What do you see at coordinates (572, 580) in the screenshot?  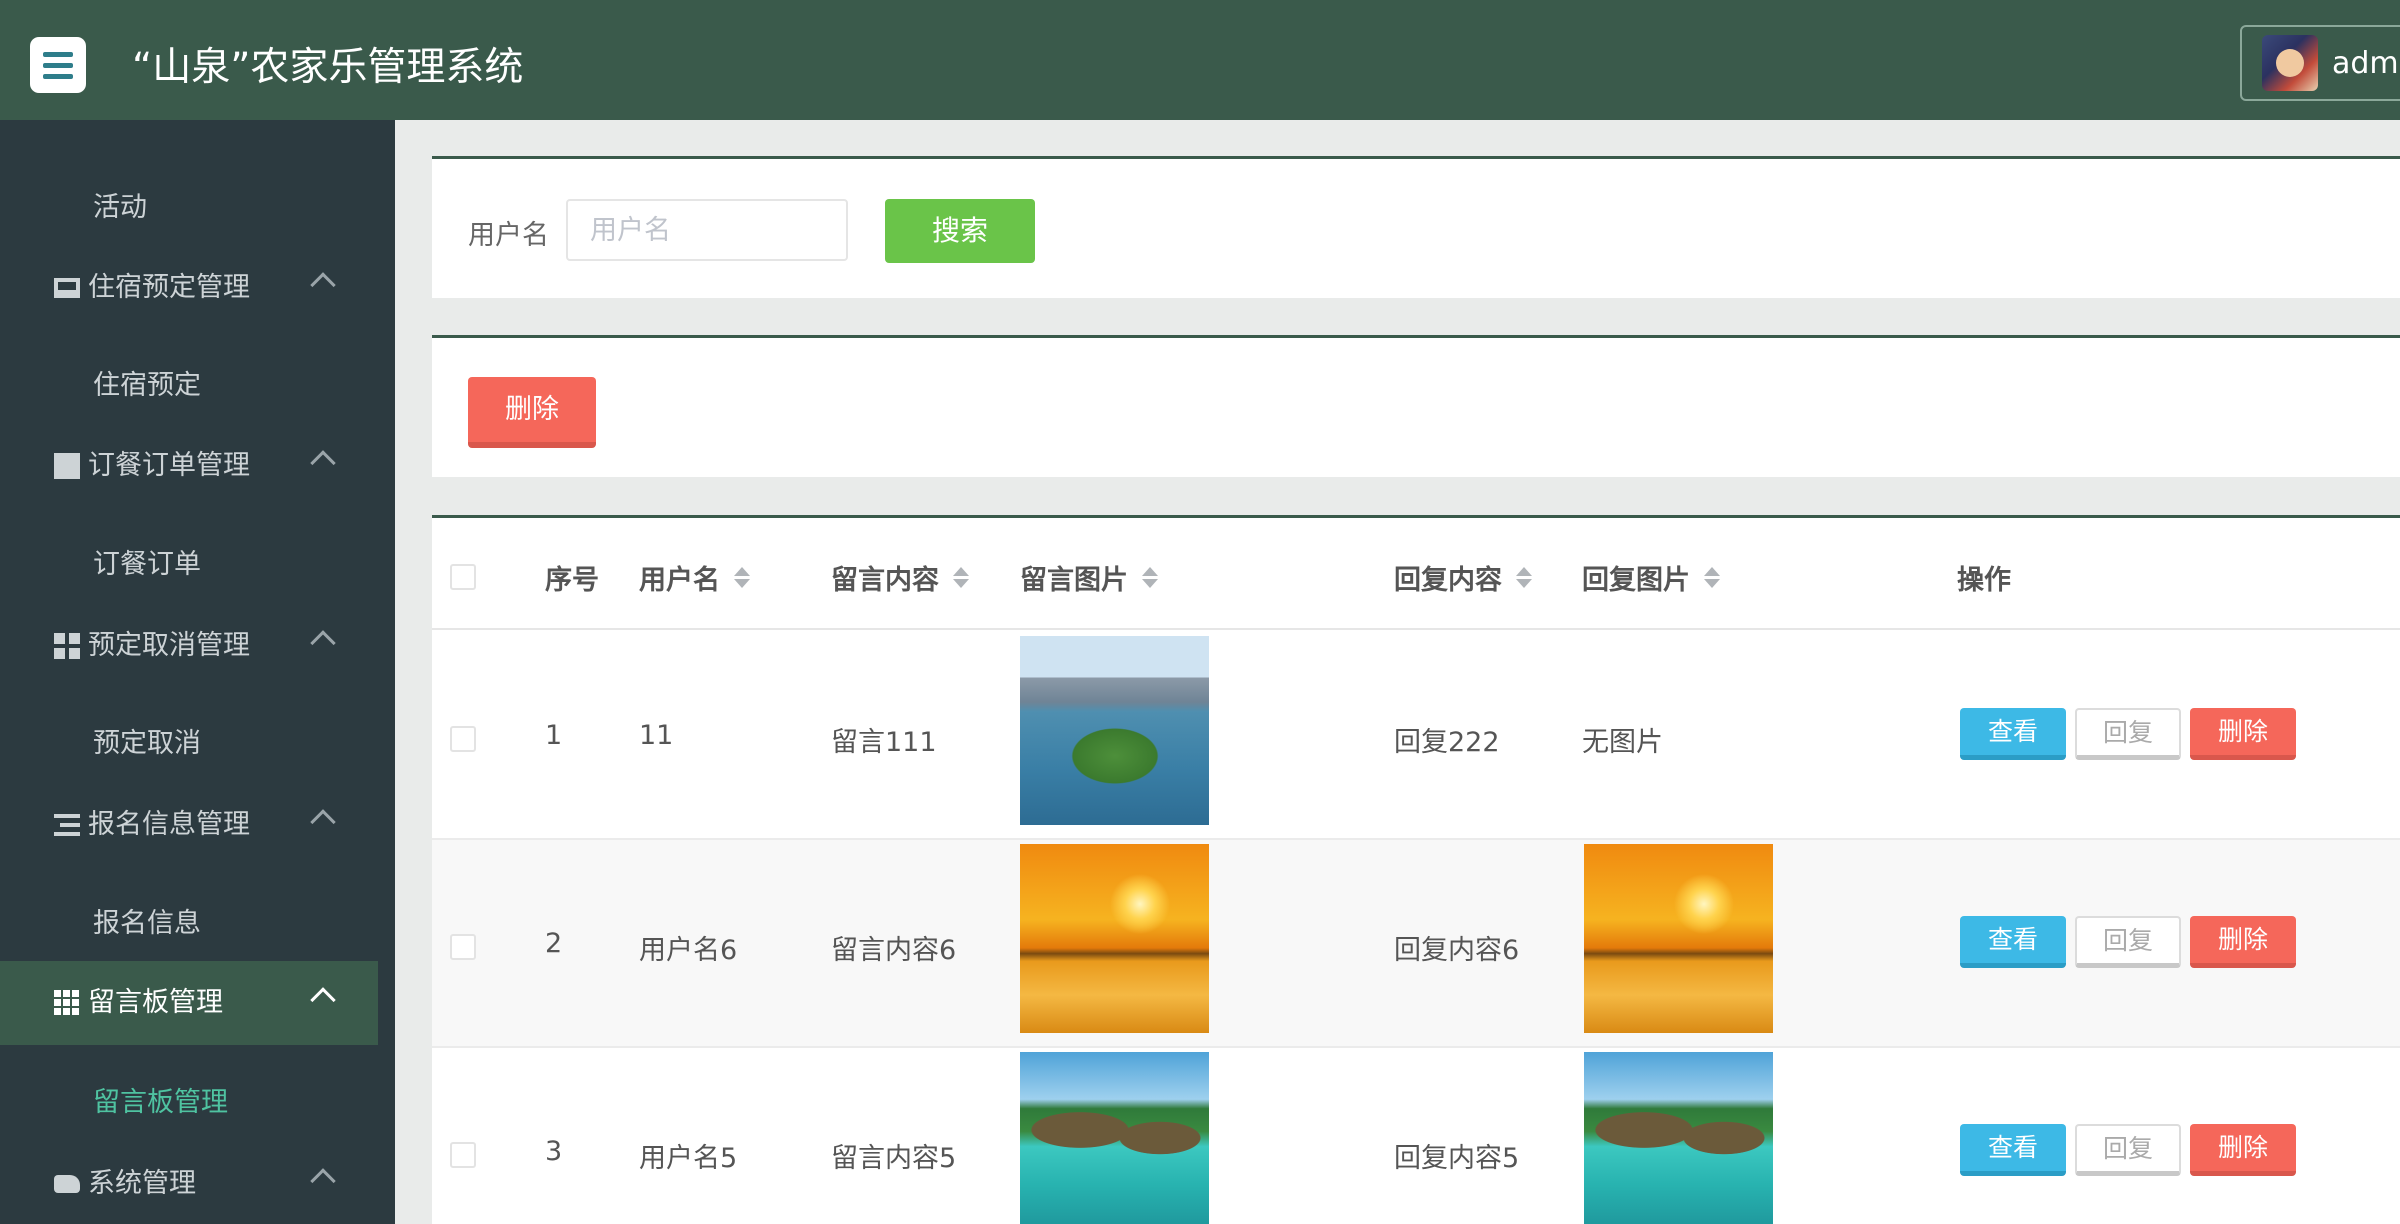 I see `th-index: 序号` at bounding box center [572, 580].